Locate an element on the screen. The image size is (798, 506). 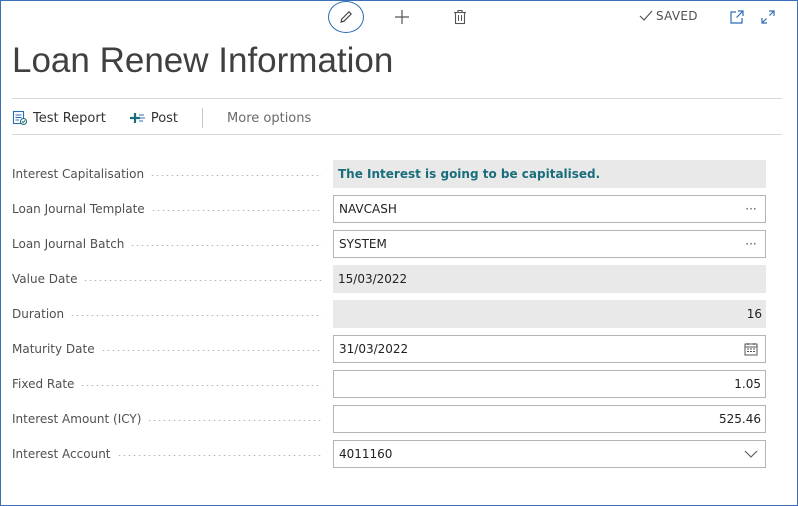
field-label: Interest Account is located at coordinates (61, 454).